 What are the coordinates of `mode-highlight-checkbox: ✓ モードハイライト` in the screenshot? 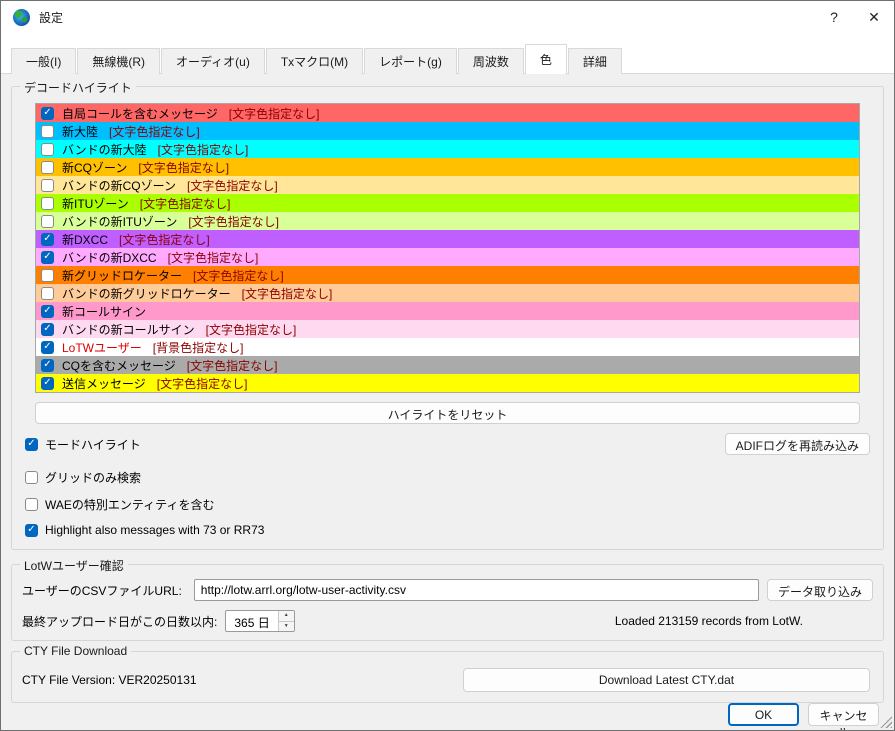 It's located at (83, 444).